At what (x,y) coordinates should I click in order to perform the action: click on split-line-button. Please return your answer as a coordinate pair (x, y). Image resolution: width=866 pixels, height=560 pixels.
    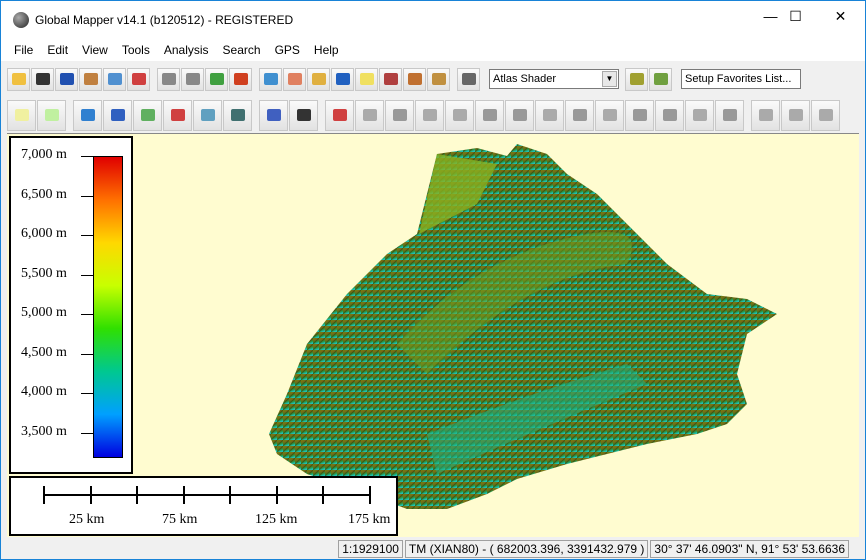
    Looking at the image, I should click on (429, 115).